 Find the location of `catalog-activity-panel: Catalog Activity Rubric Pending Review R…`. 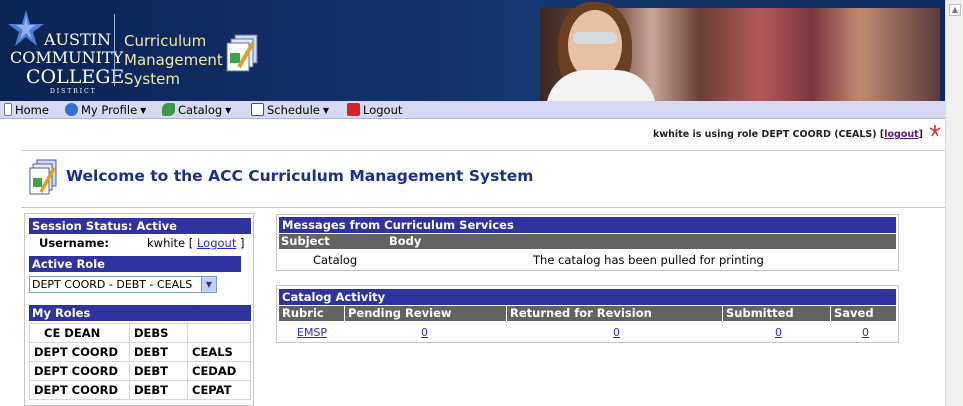

catalog-activity-panel: Catalog Activity Rubric Pending Review R… is located at coordinates (587, 314).